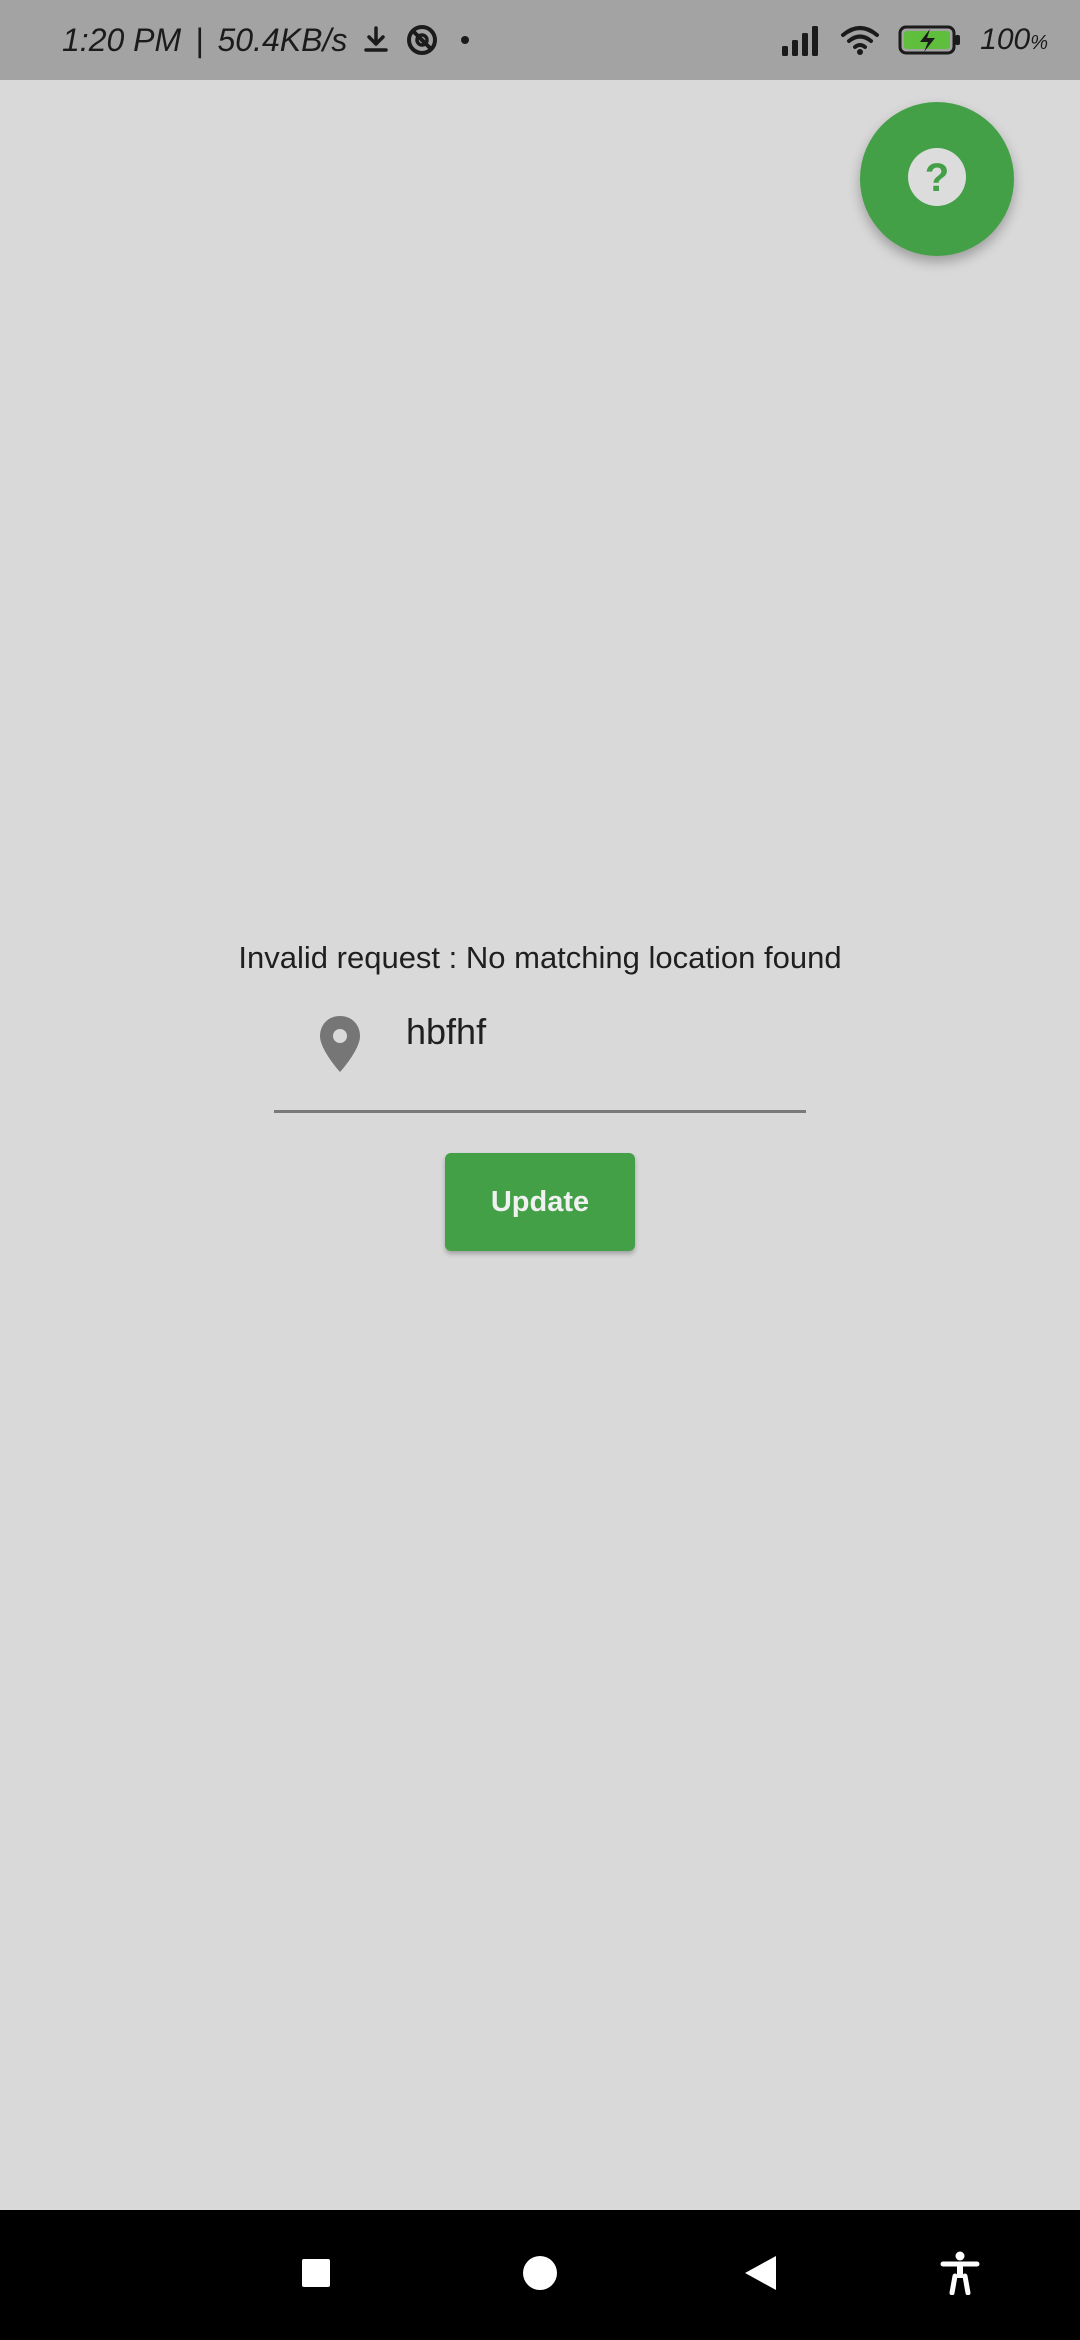 The image size is (1080, 2340). I want to click on update-button: Update, so click(540, 1202).